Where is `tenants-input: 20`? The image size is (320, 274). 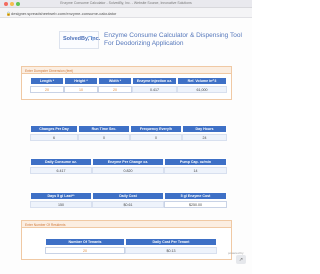
tenants-input: 20 is located at coordinates (85, 250).